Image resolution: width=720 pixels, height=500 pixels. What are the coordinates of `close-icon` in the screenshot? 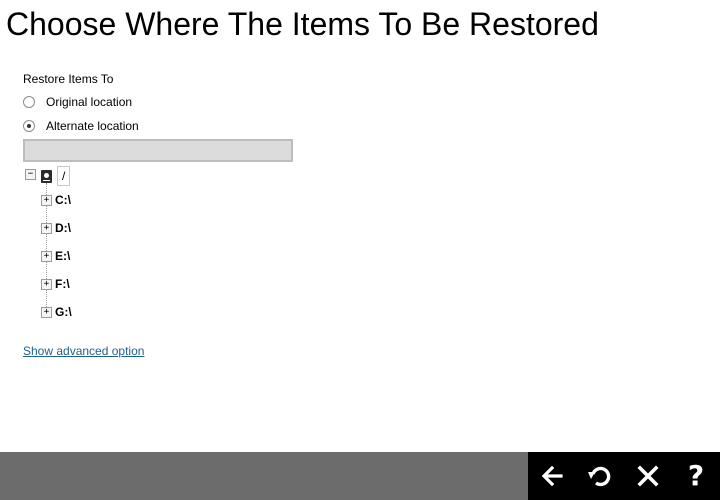 It's located at (648, 476).